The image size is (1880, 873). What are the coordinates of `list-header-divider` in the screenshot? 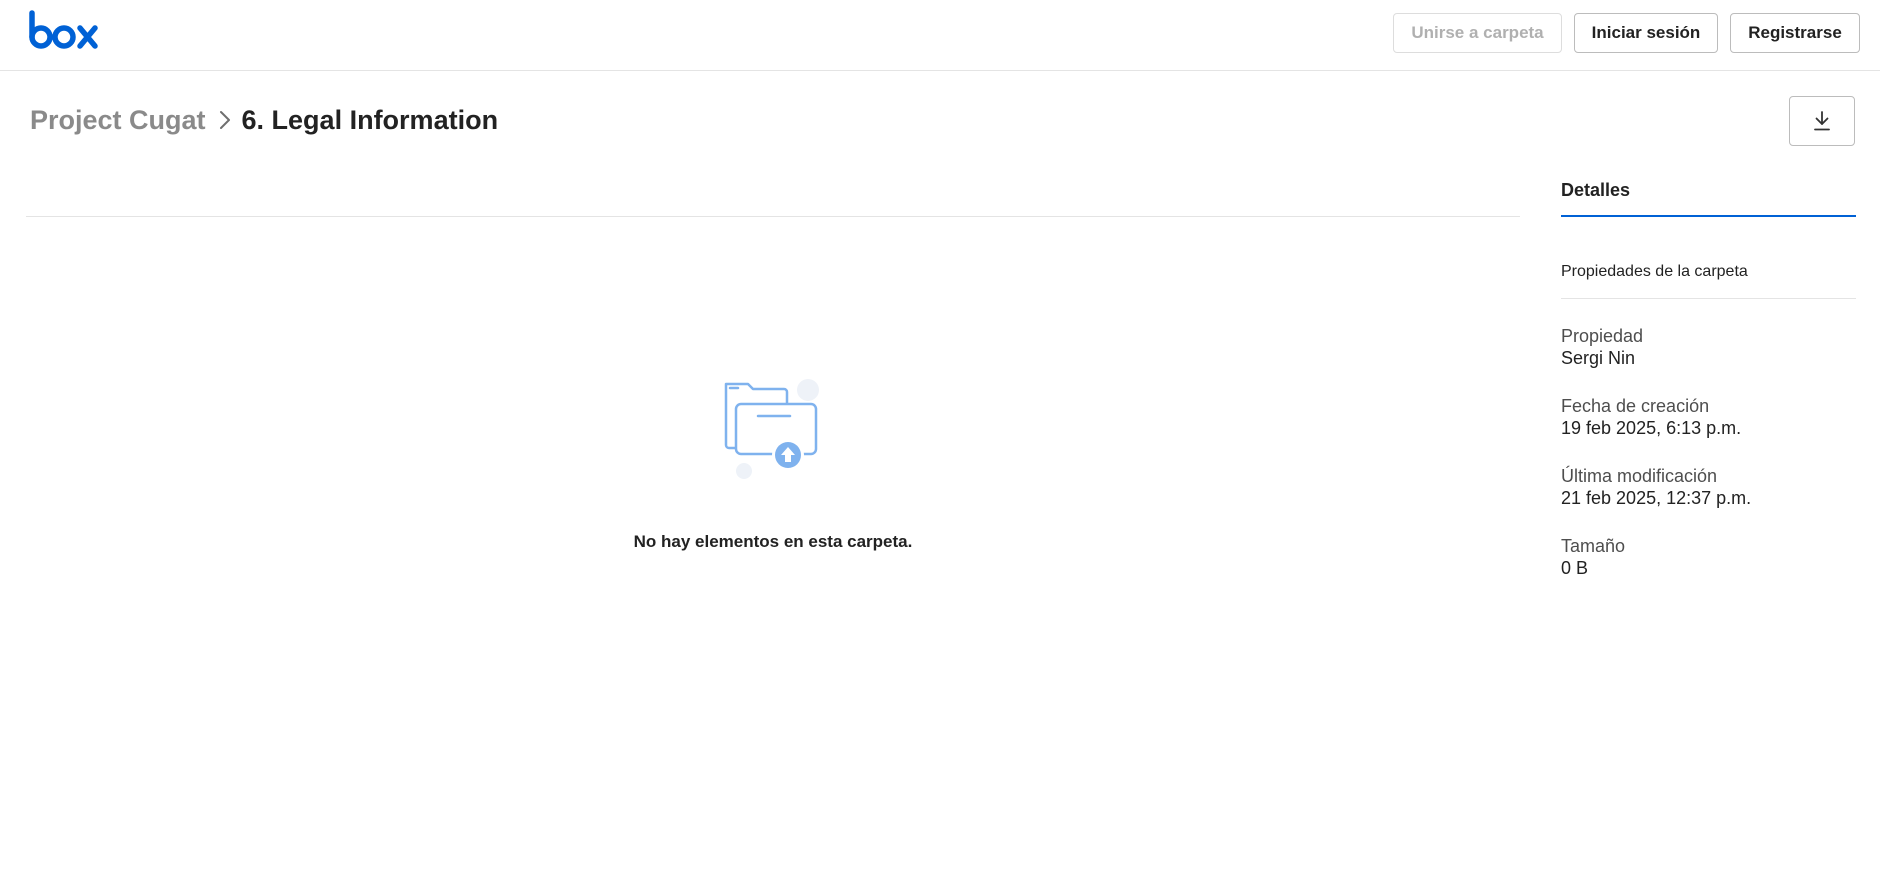 It's located at (773, 216).